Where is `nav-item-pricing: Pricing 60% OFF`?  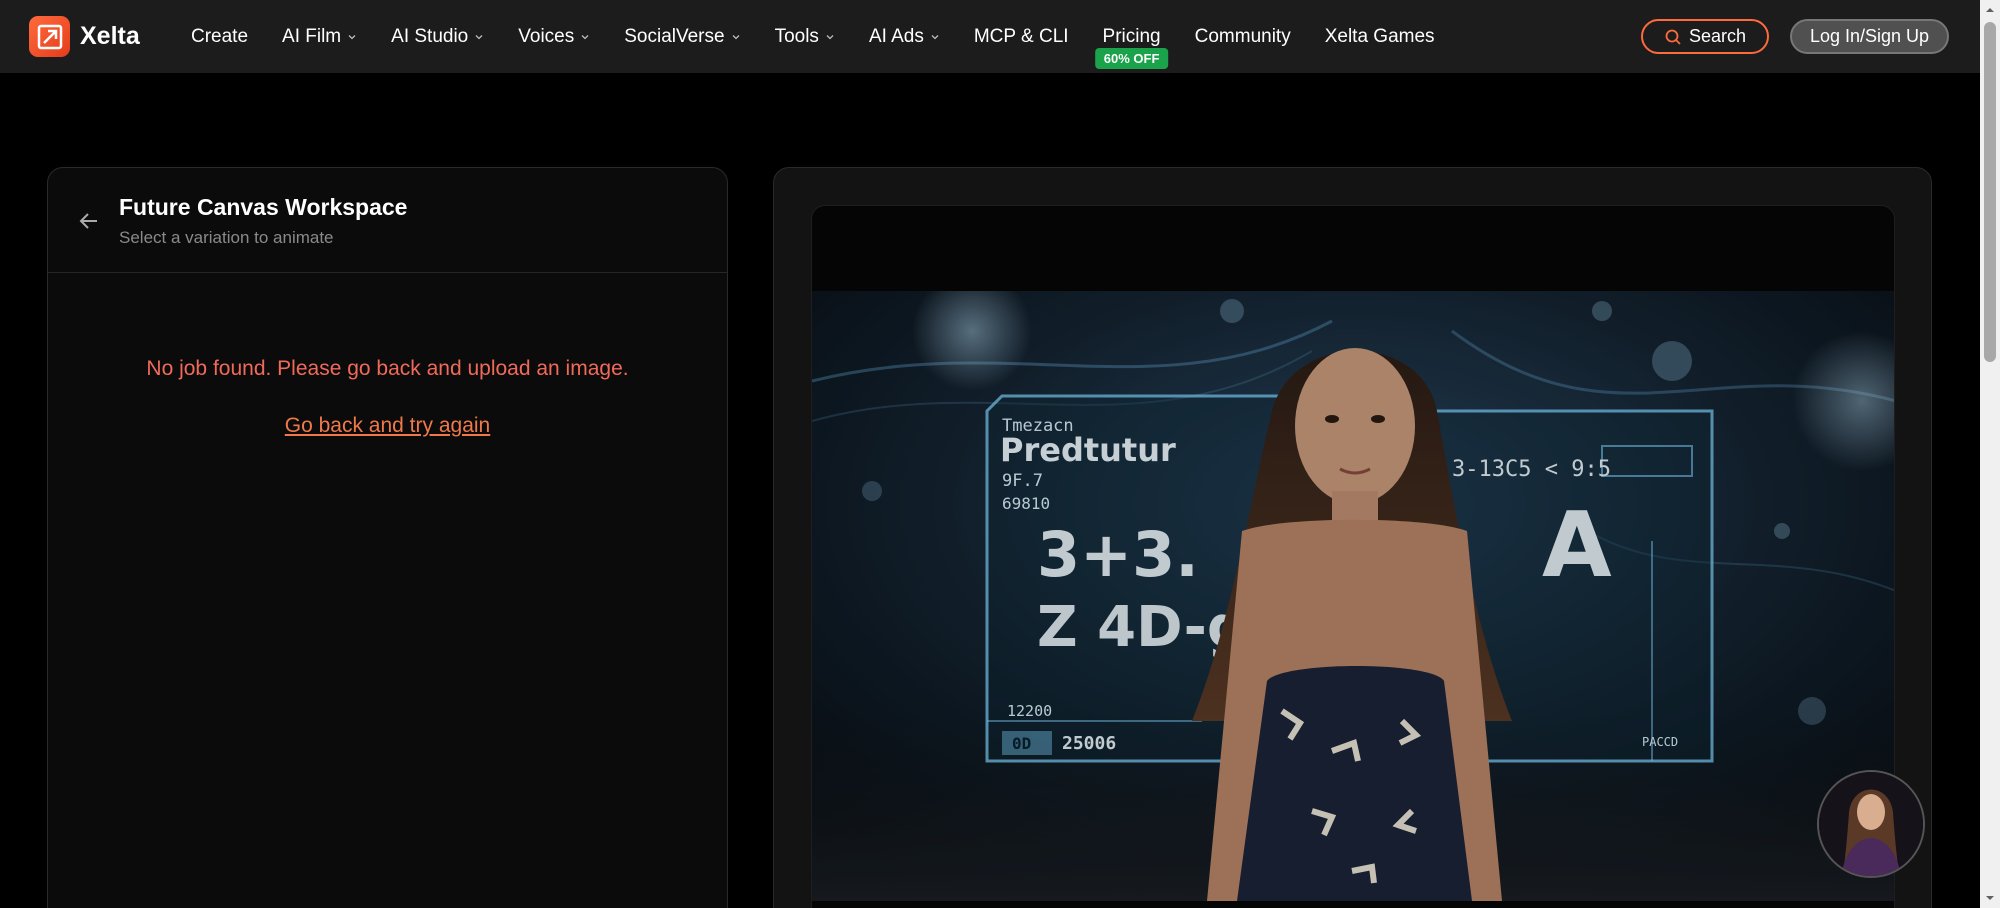
nav-item-pricing: Pricing 60% OFF is located at coordinates (1132, 36).